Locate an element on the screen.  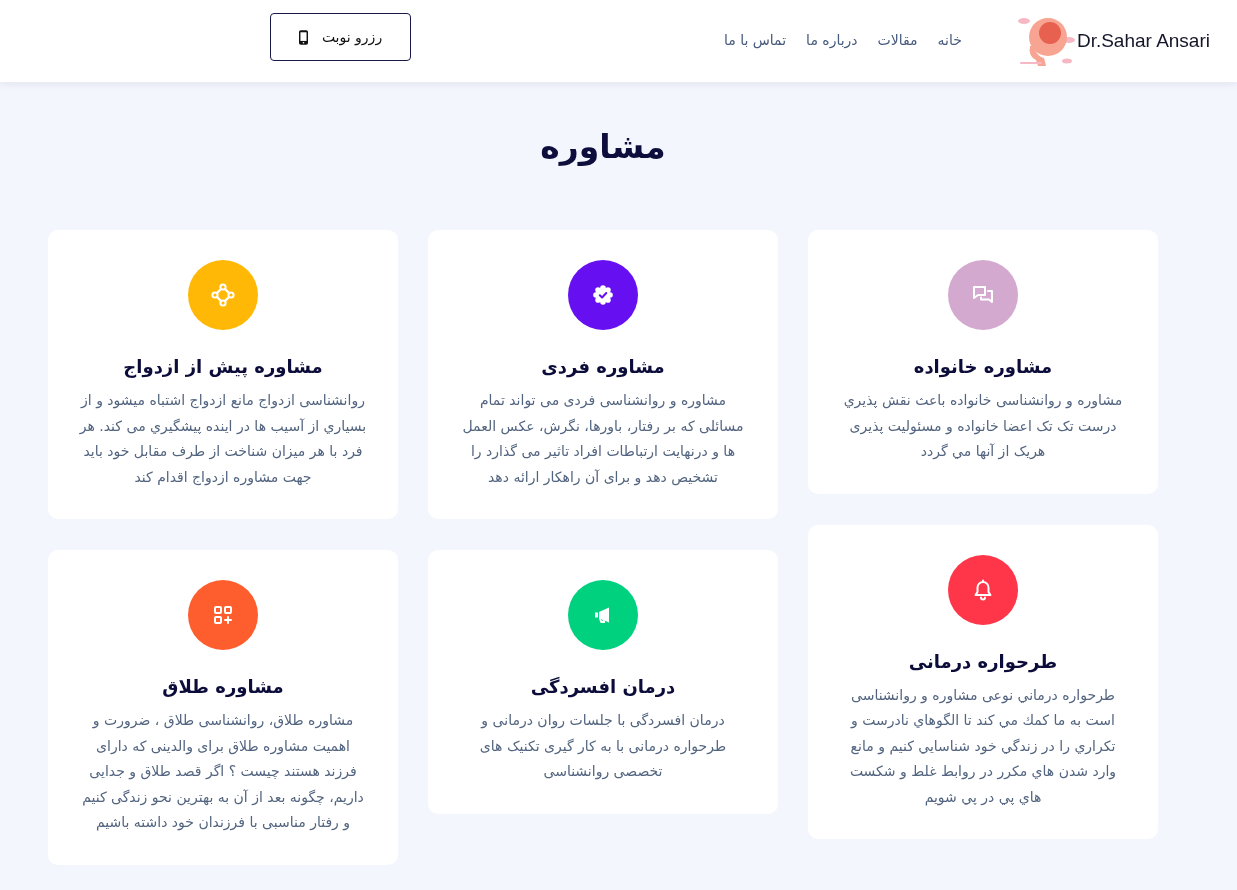
booking-button: رزرو نوبت is located at coordinates (340, 37).